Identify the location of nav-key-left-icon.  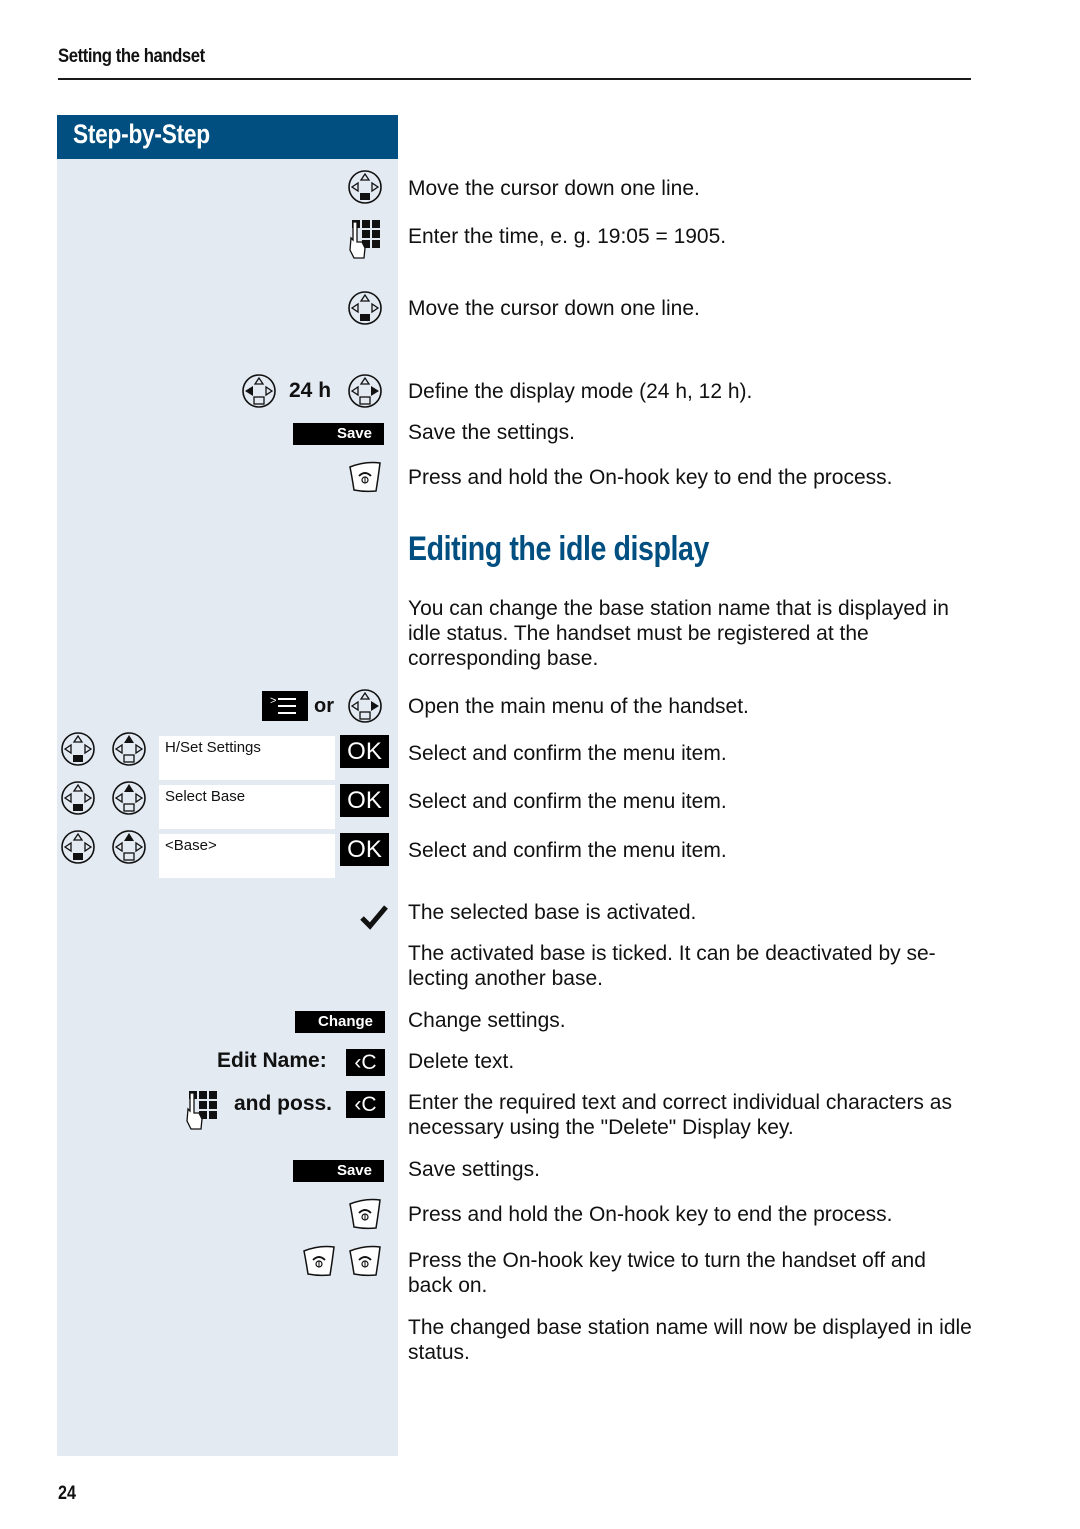
(259, 391).